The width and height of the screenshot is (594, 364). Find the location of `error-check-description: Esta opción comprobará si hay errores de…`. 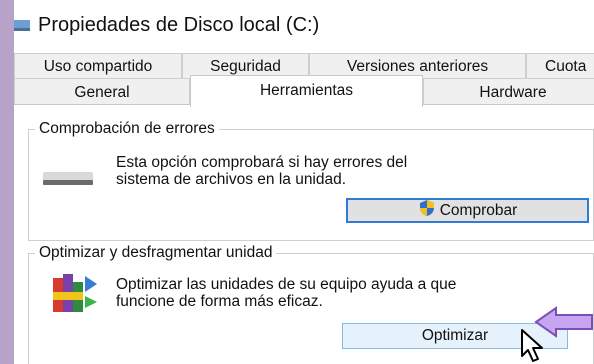

error-check-description: Esta opción comprobará si hay errores de… is located at coordinates (261, 171).